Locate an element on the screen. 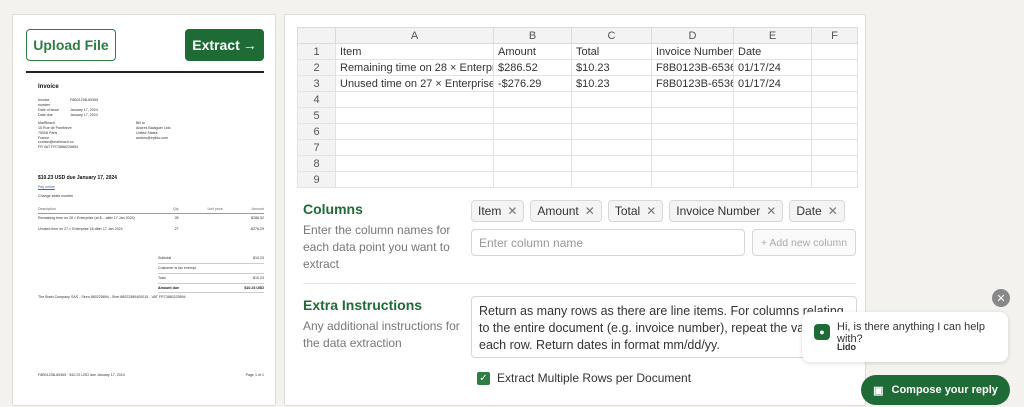  sheet-cell: -$276.29 is located at coordinates (532, 83).